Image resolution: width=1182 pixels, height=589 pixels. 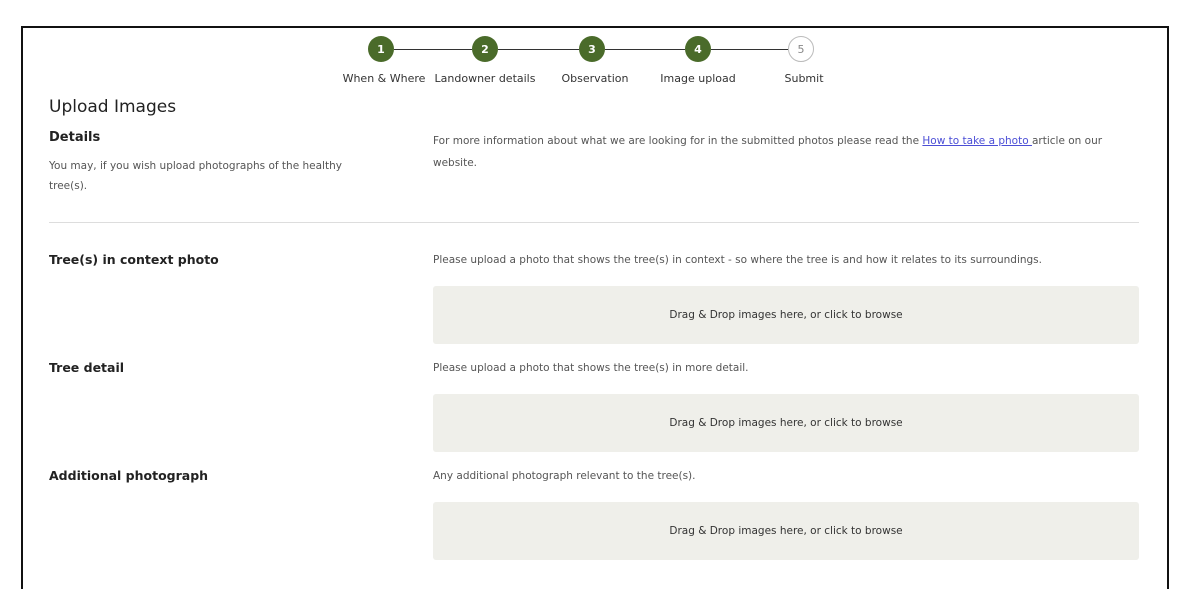 I want to click on step-3-circle: 3, so click(x=592, y=49).